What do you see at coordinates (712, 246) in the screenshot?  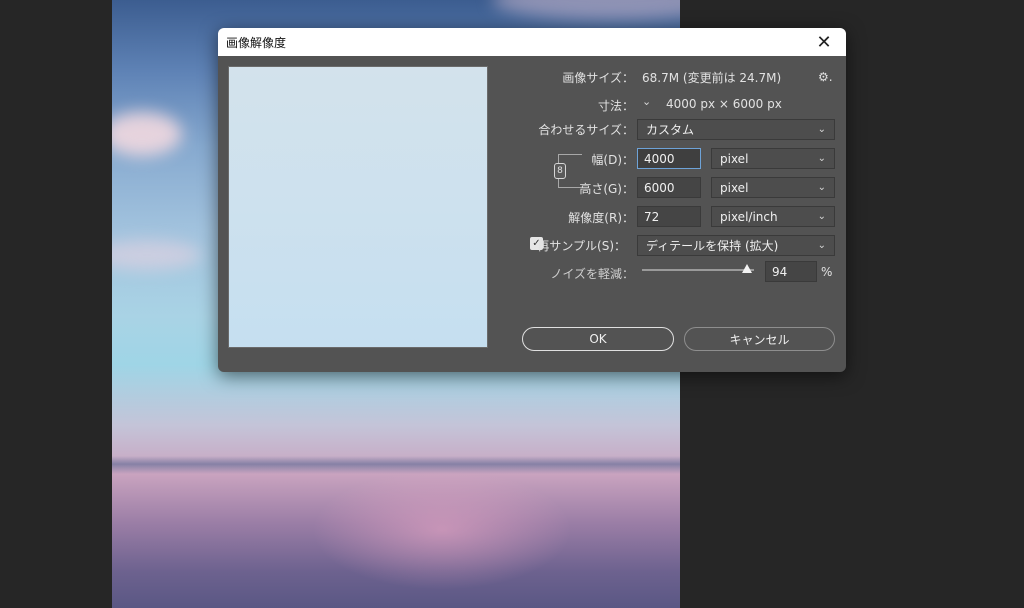 I see `resample-method-value: ディテールを保持 (拡大)` at bounding box center [712, 246].